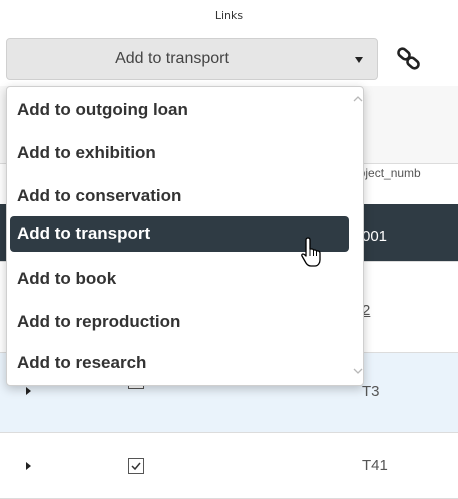 This screenshot has height=499, width=458. Describe the element at coordinates (358, 371) in the screenshot. I see `scroll-down-icon` at that location.